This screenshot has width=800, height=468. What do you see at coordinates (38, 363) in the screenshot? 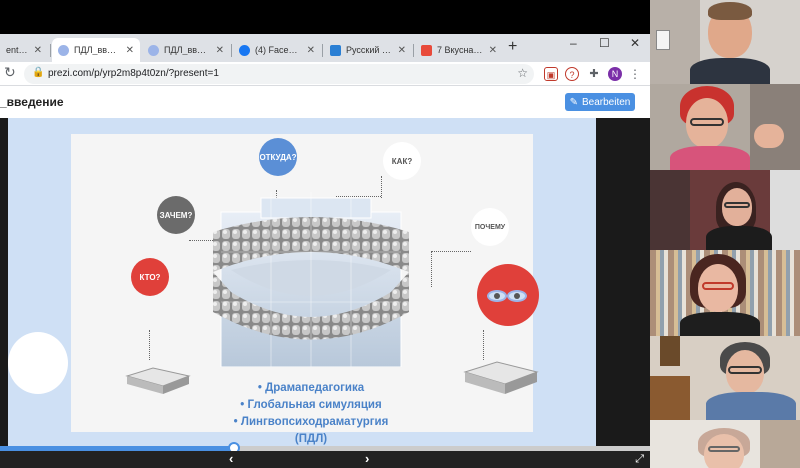
I see `decorative-circle` at bounding box center [38, 363].